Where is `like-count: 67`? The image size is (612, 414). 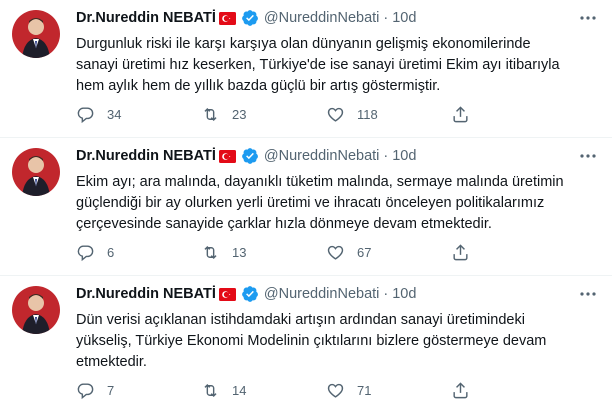
like-count: 67 is located at coordinates (364, 252).